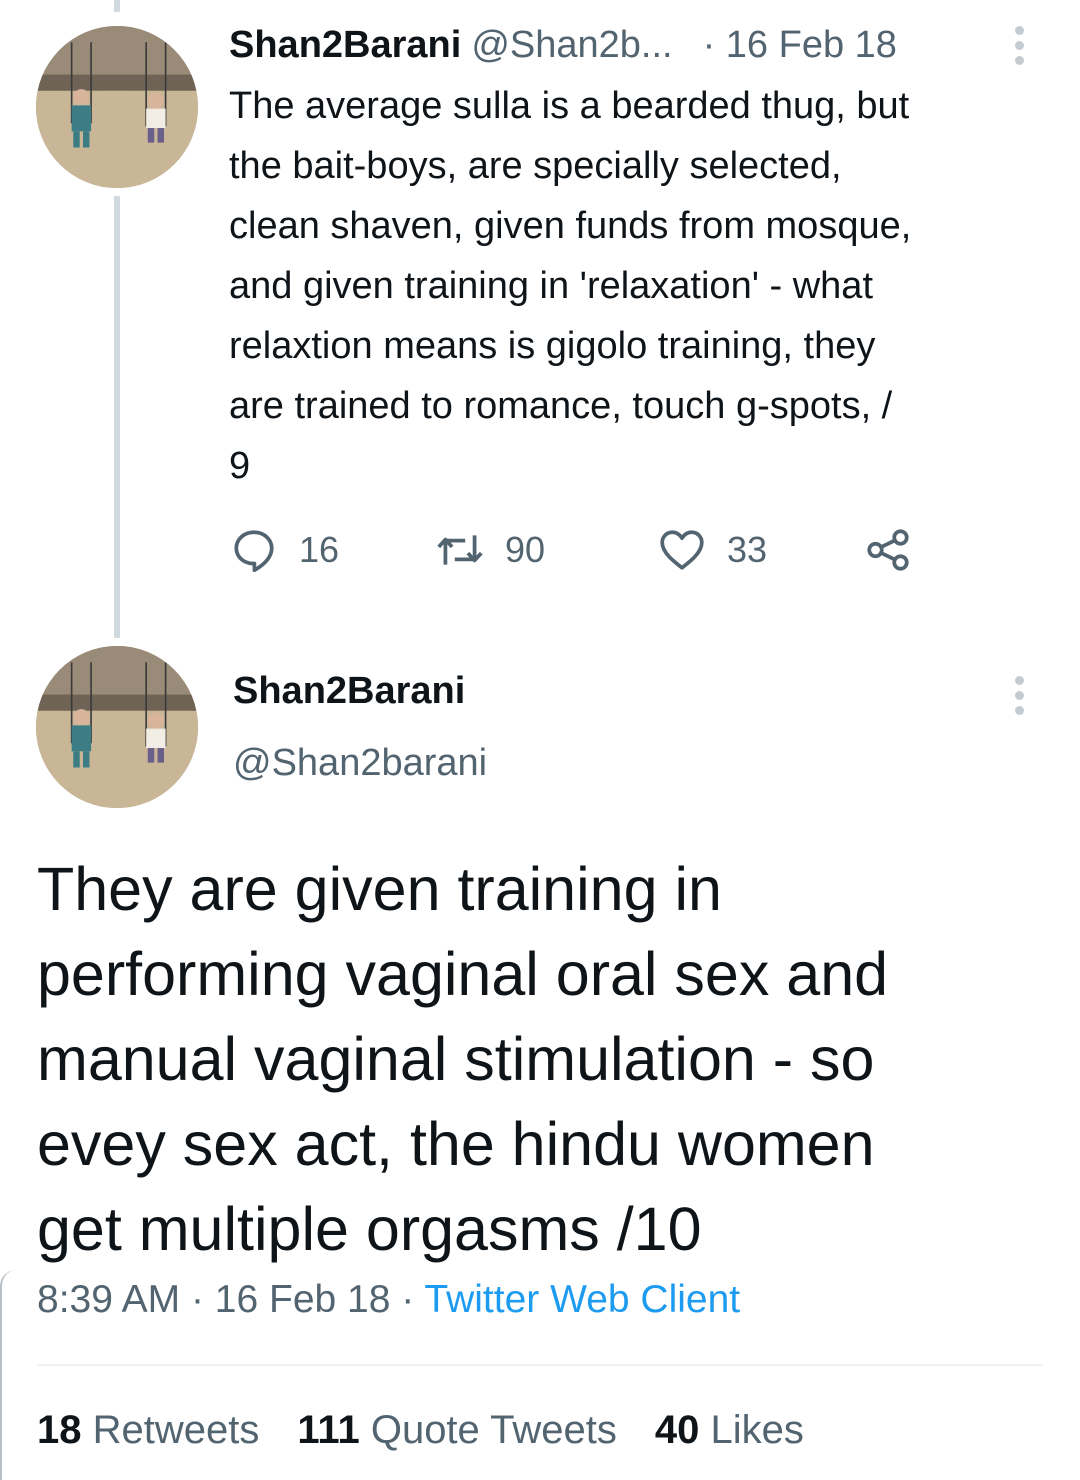 The width and height of the screenshot is (1080, 1480). I want to click on tweet-stats: 18 Retweets 111 Quote Tweets 40 Likes, so click(439, 1430).